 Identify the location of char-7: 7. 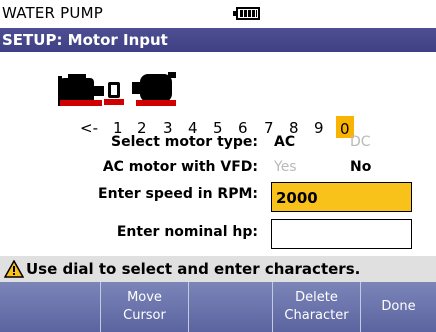
(269, 128).